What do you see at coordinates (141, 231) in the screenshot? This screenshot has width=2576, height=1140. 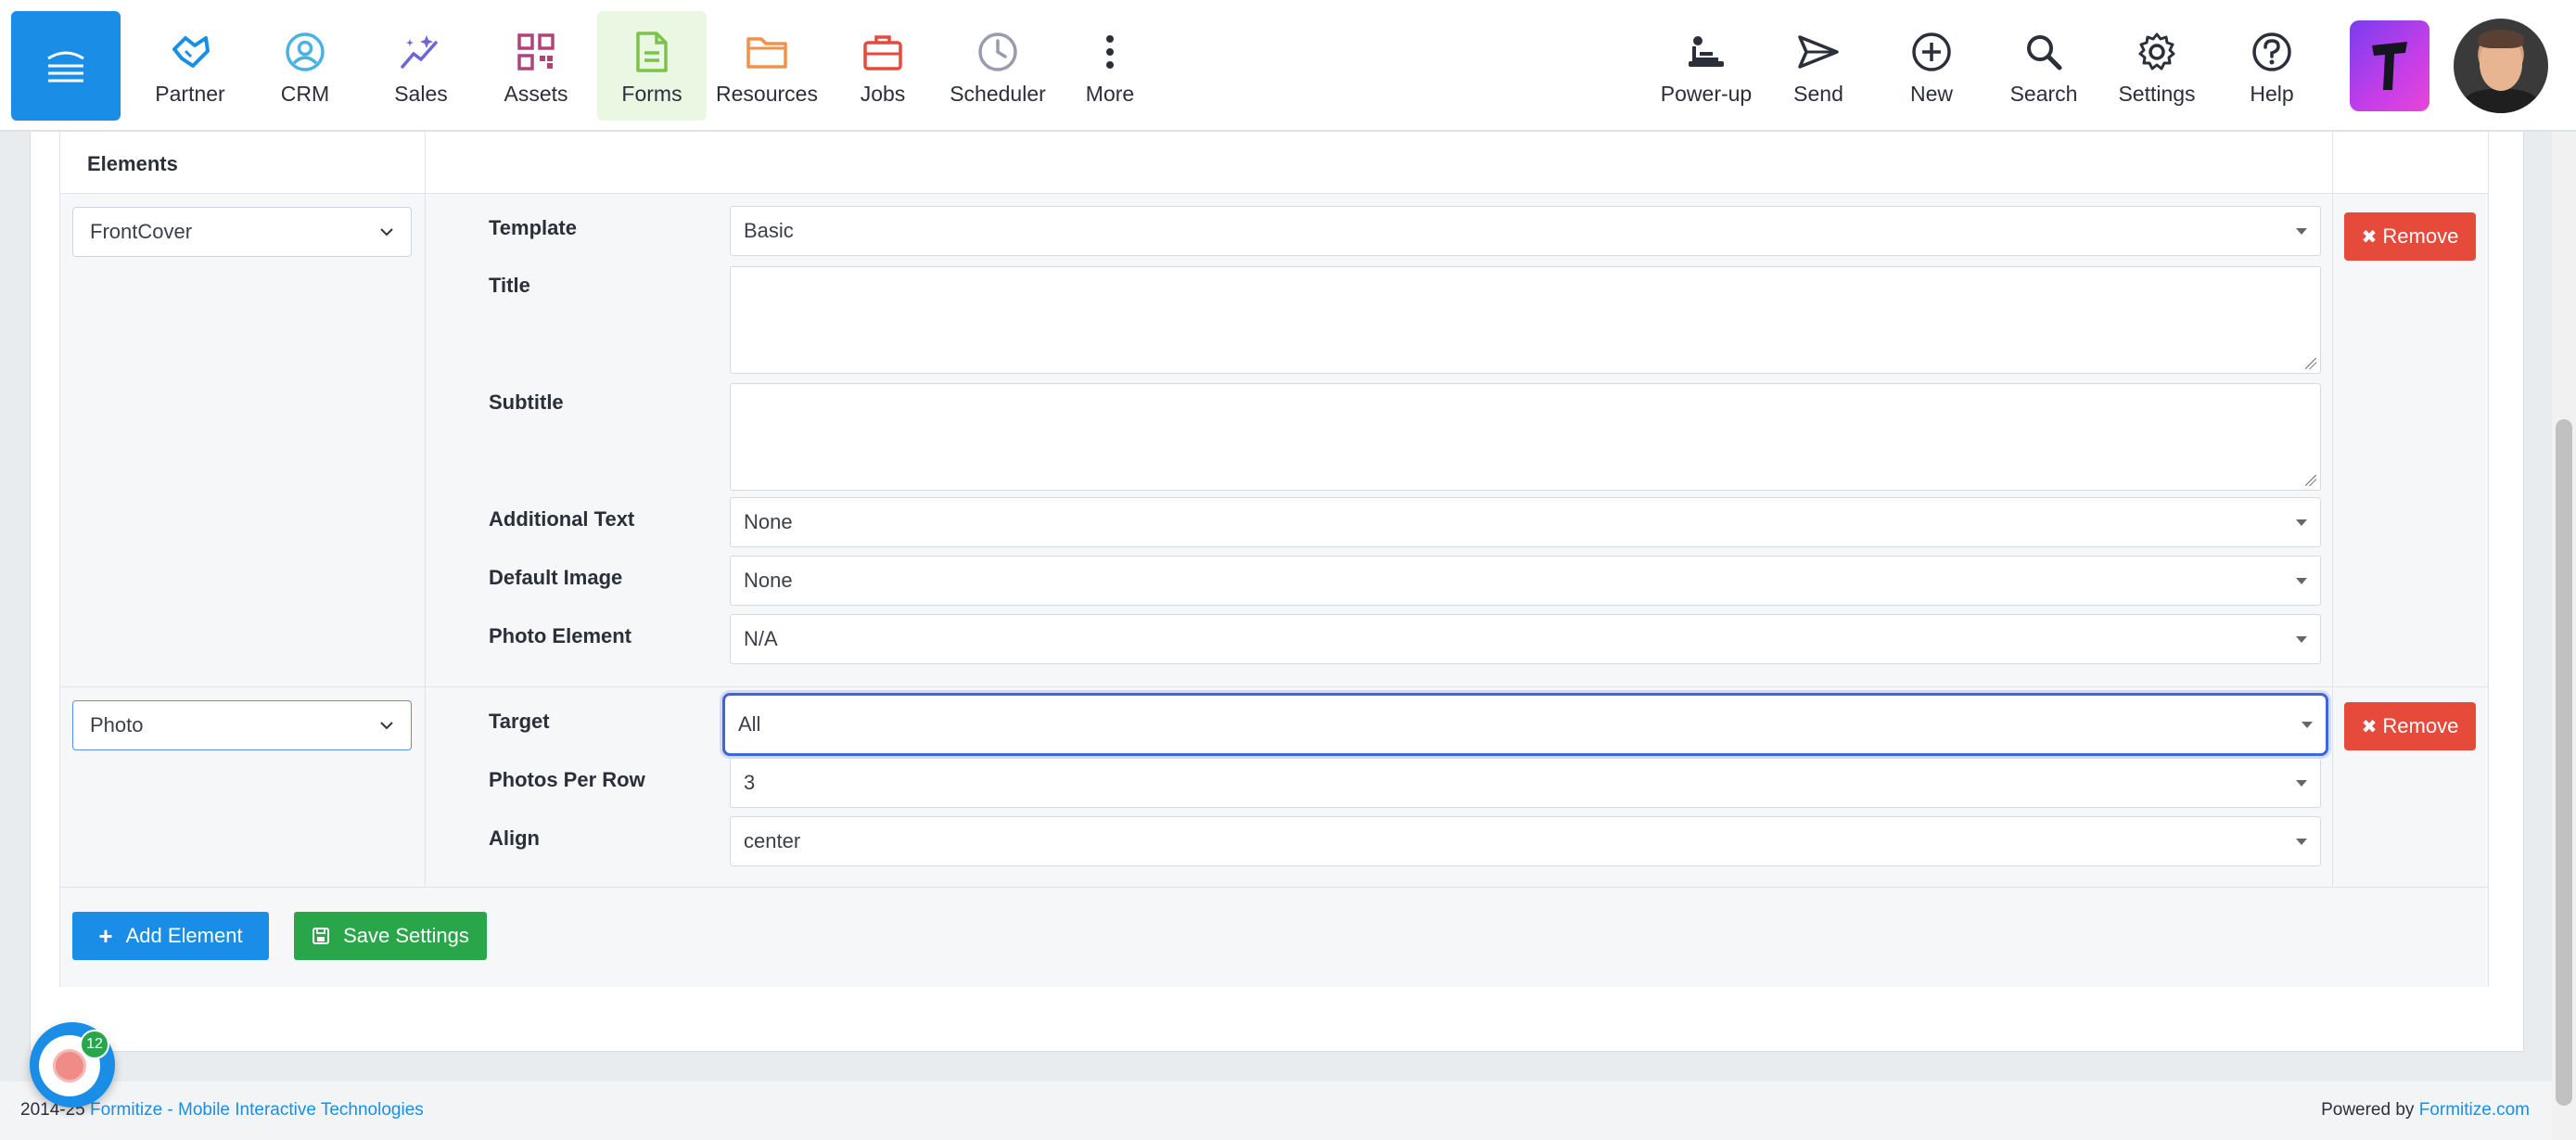 I see `element-type-value: FrontCover` at bounding box center [141, 231].